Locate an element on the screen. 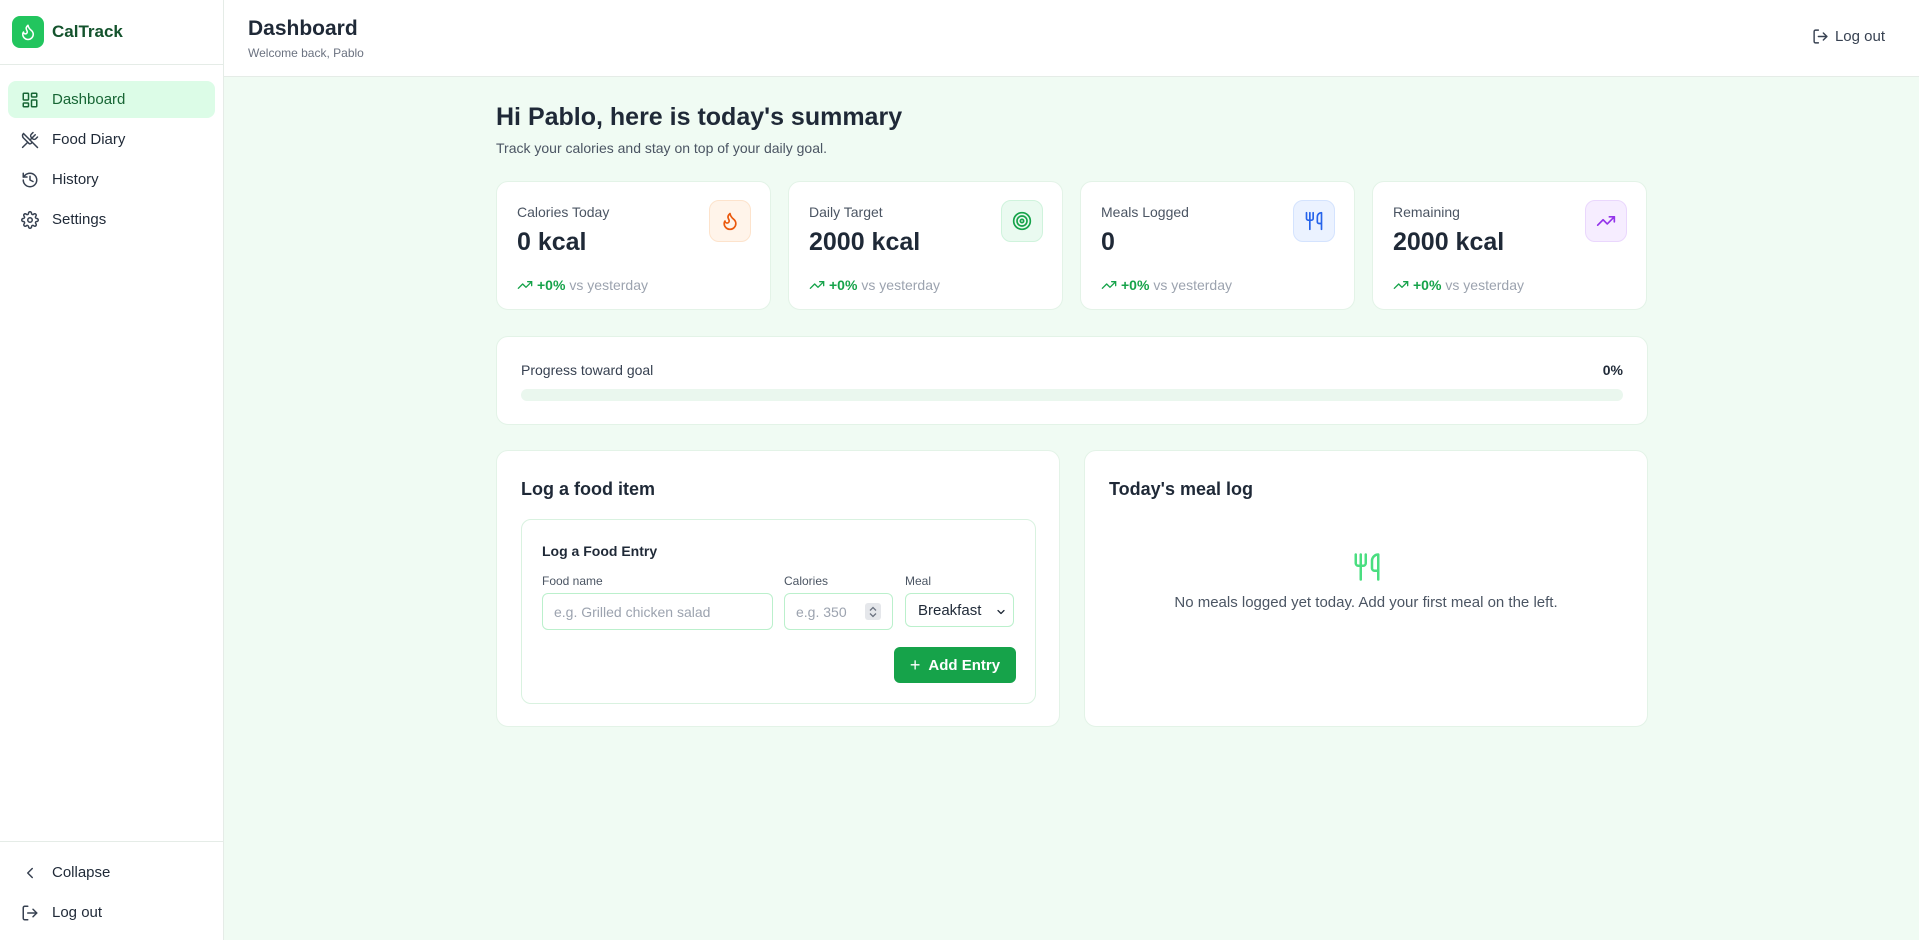 This screenshot has width=1919, height=940. sidebar-item-food-diary: Food Diary is located at coordinates (111, 139).